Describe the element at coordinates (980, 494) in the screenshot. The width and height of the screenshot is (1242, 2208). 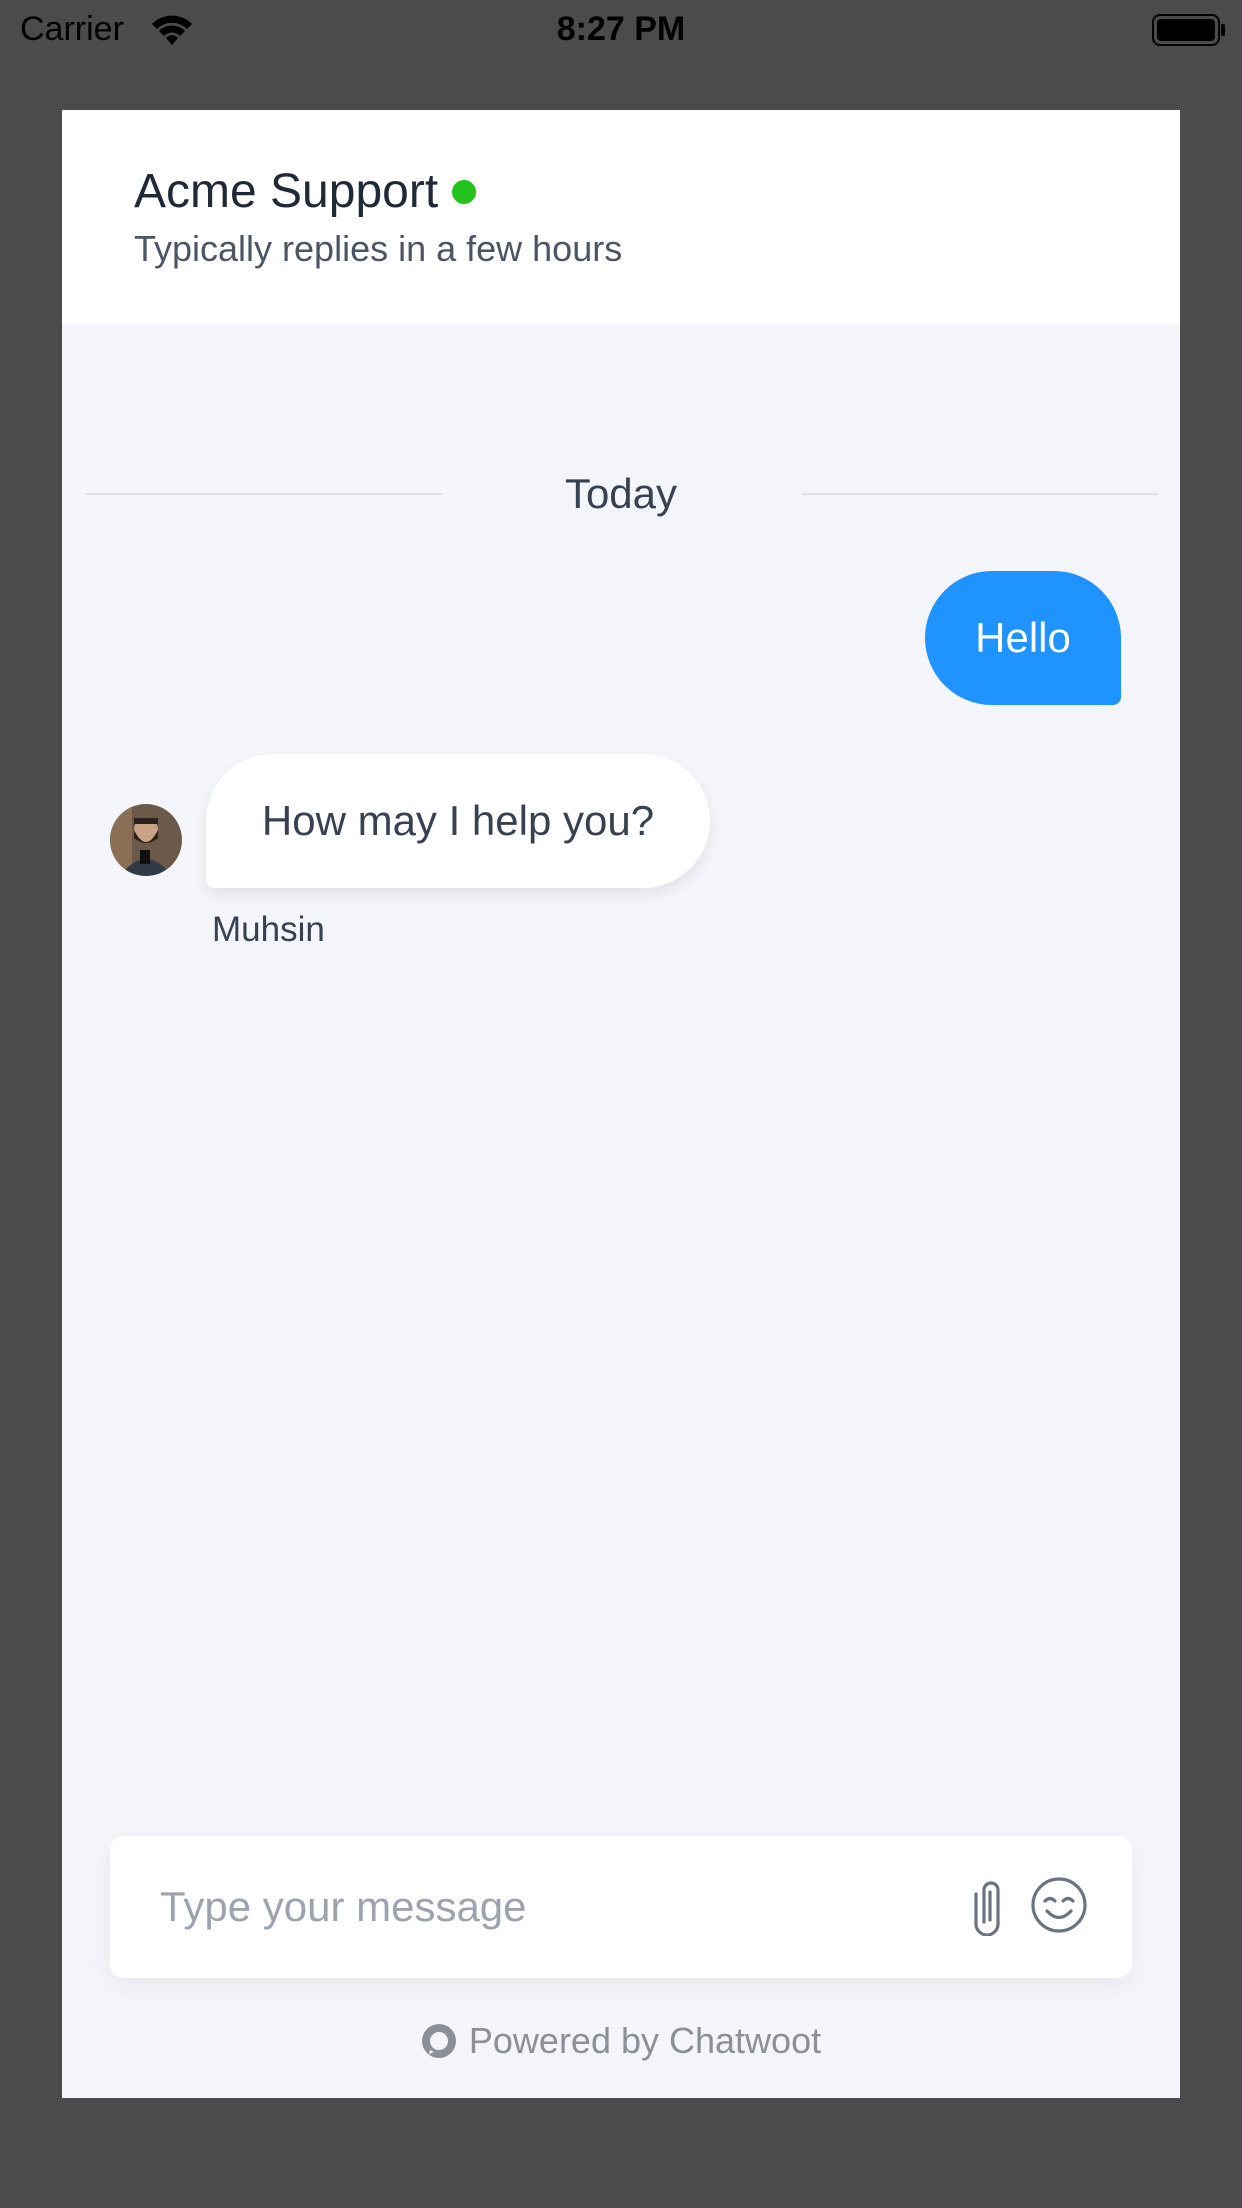
I see `date-divider-line-right` at that location.